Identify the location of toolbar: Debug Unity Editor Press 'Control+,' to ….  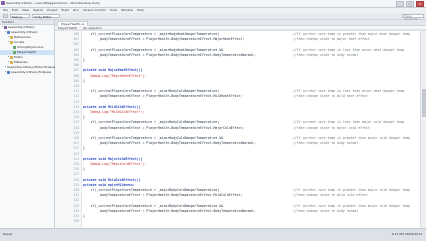
(213, 18).